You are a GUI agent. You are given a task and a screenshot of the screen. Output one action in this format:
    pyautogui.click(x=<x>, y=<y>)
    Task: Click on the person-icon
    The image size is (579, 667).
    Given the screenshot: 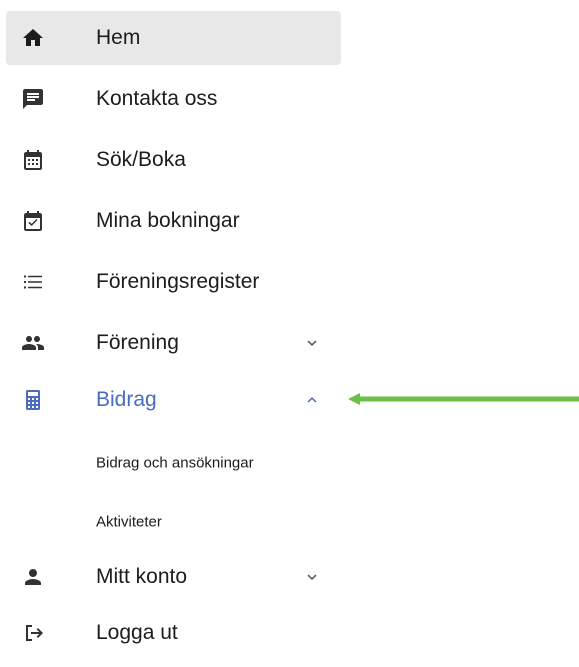 What is the action you would take?
    pyautogui.click(x=33, y=577)
    